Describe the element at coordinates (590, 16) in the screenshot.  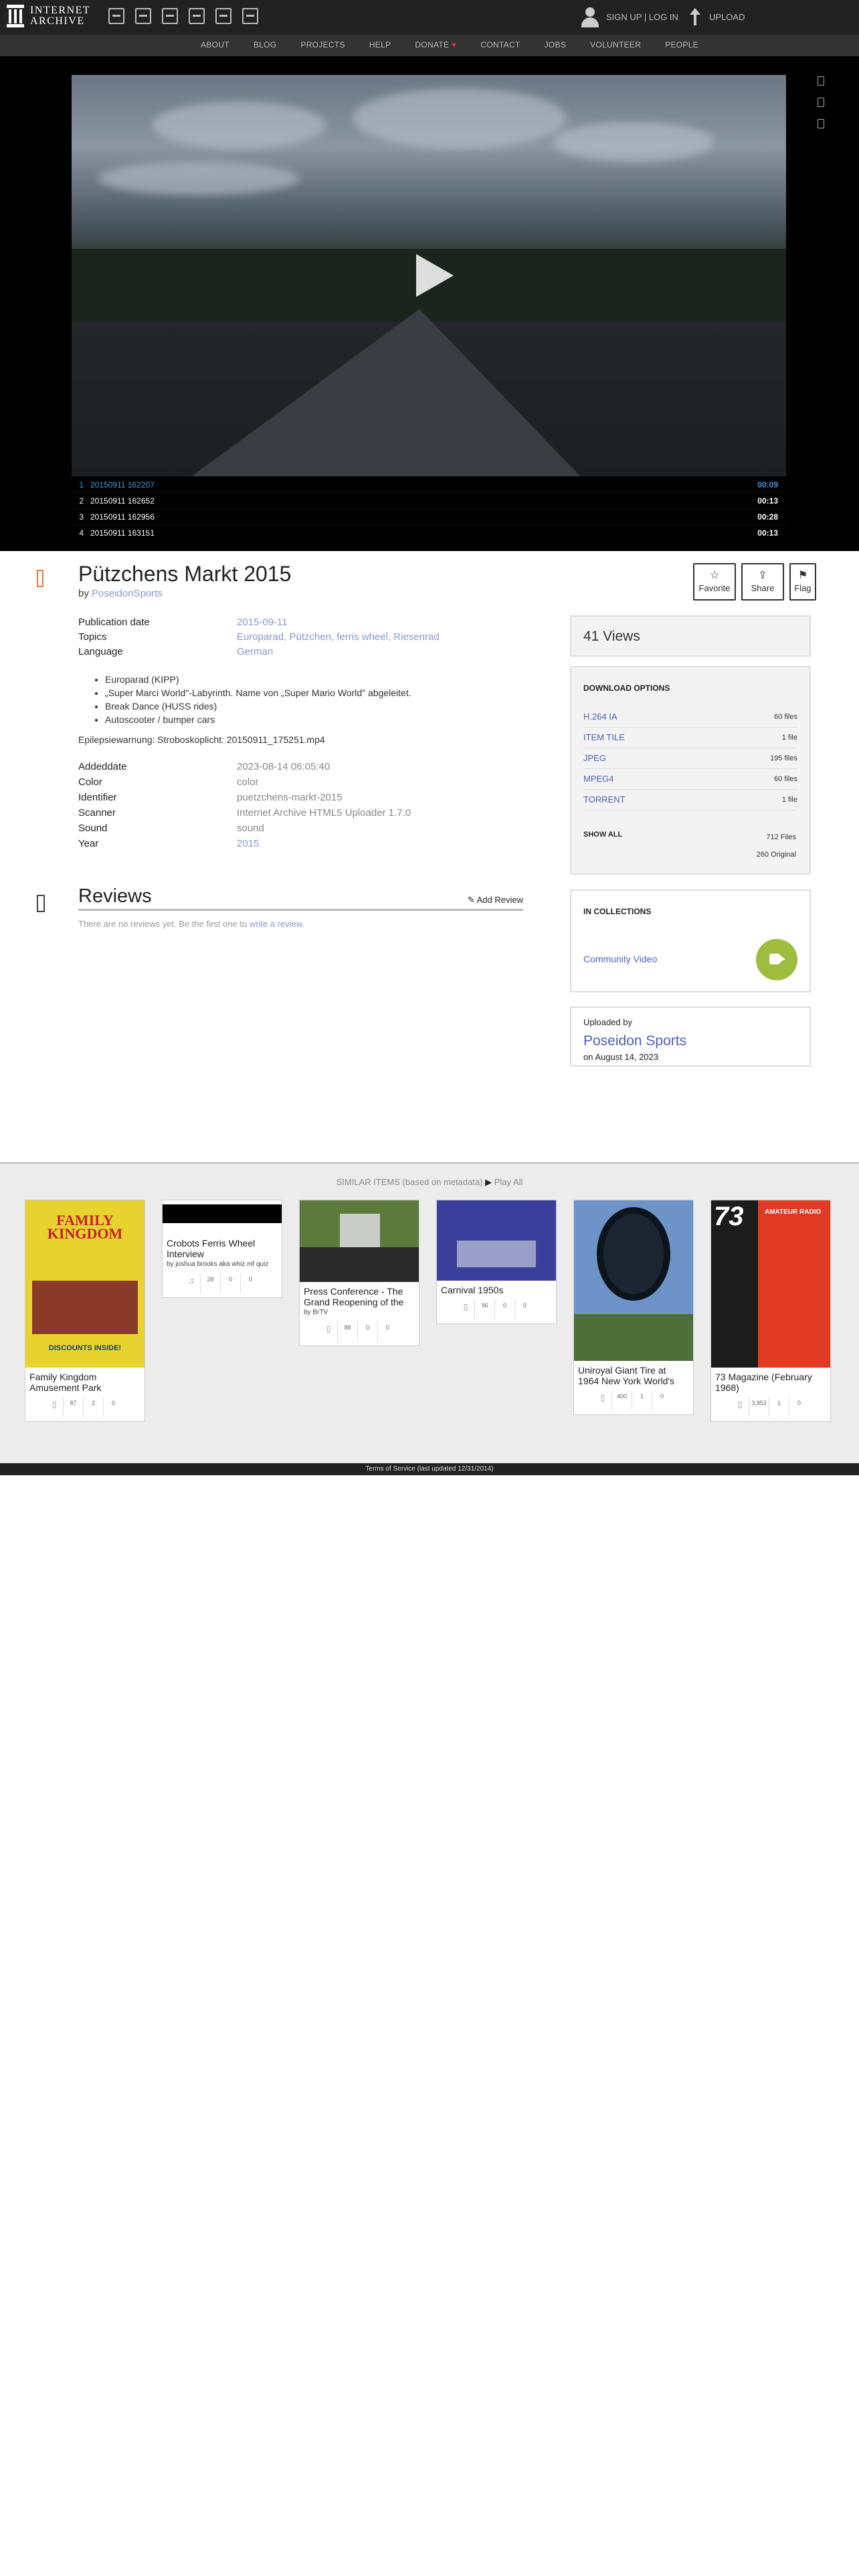
I see `user-icon` at that location.